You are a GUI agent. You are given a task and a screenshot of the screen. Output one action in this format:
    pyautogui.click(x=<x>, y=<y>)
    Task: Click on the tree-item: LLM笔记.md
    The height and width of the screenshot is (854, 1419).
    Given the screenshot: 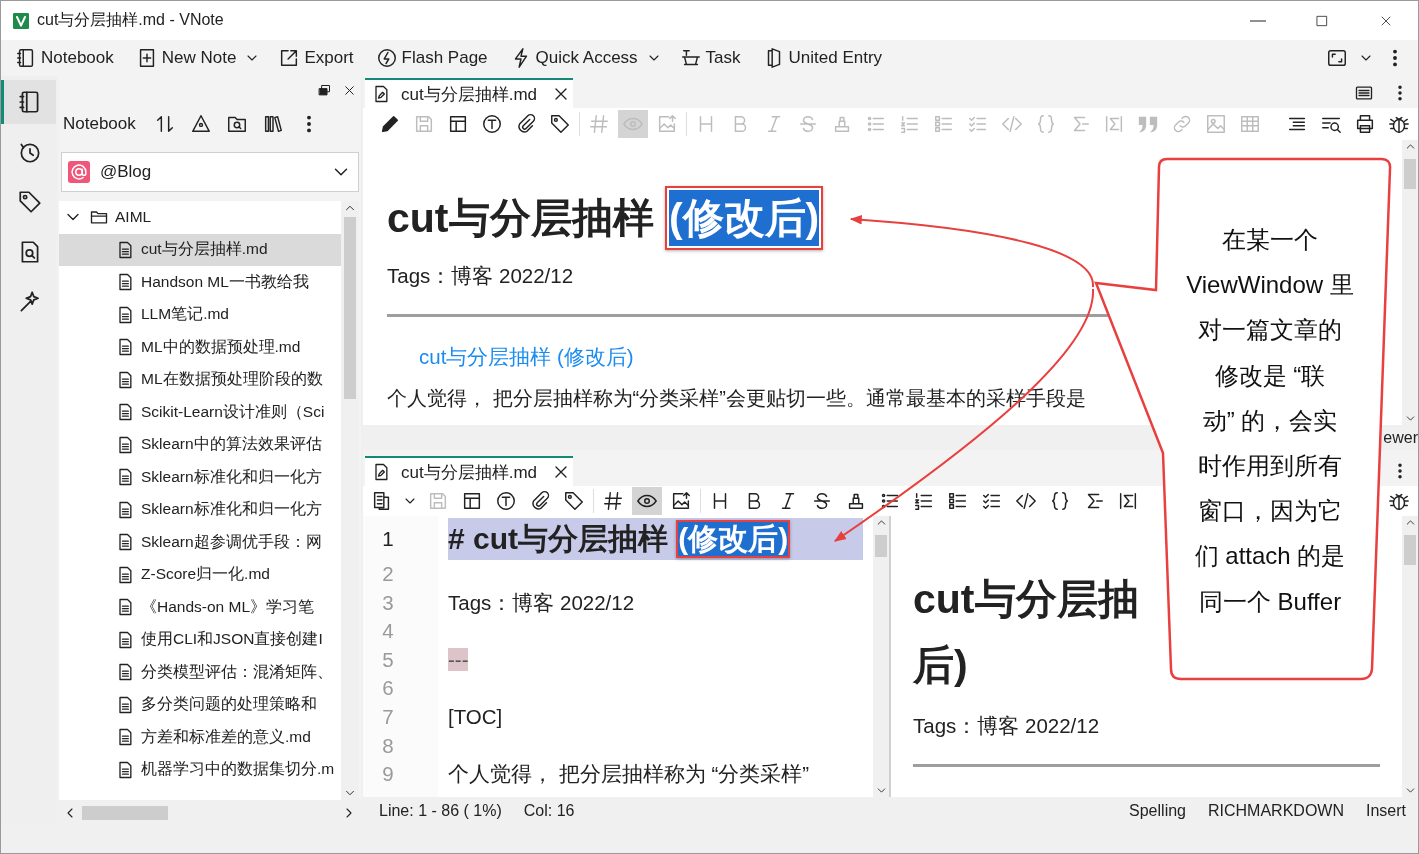 What is the action you would take?
    pyautogui.click(x=200, y=314)
    